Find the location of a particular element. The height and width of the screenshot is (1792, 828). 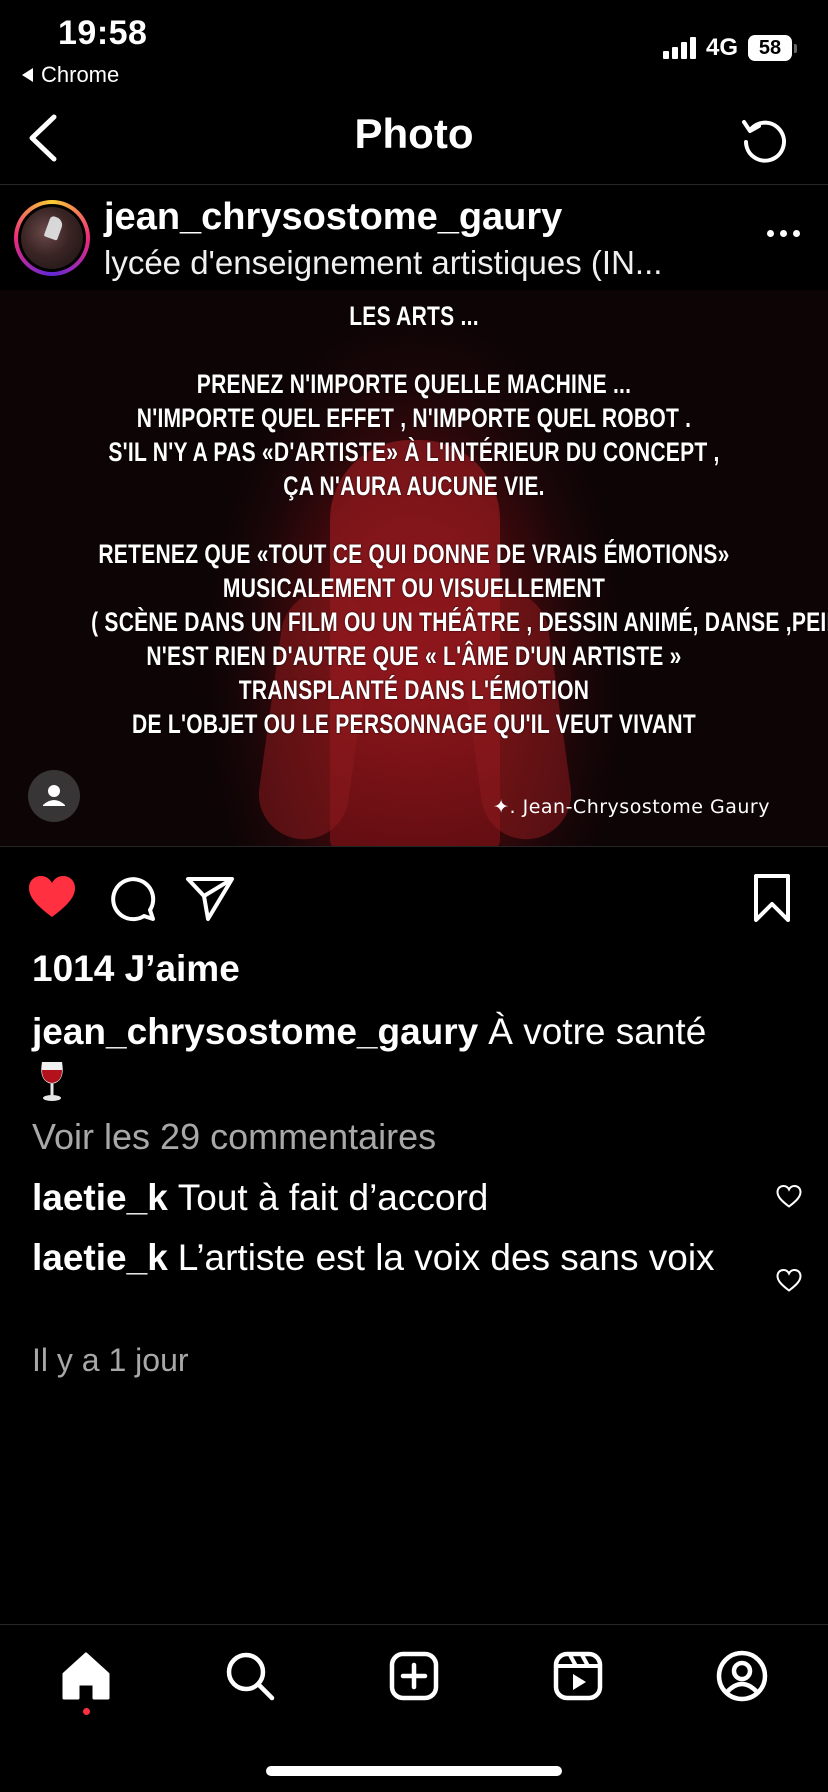

status-indicators: 4G 58 is located at coordinates (729, 48).